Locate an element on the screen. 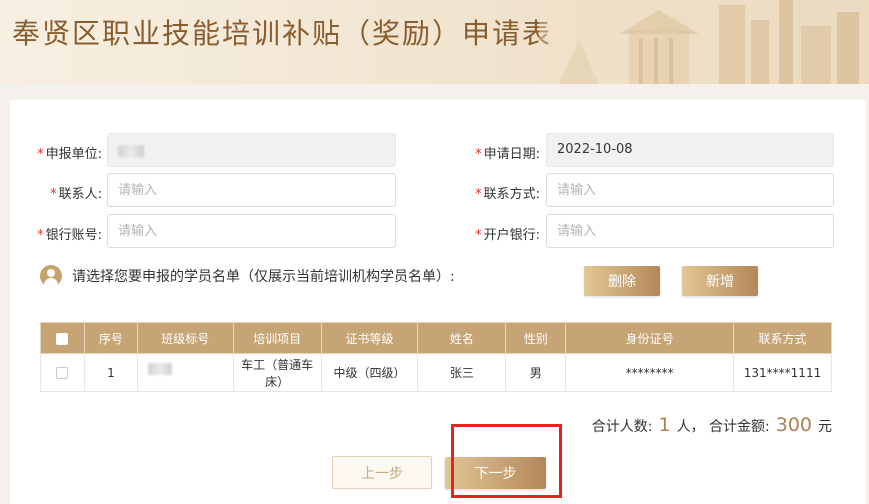 The width and height of the screenshot is (869, 504). row-select-cell is located at coordinates (62, 372).